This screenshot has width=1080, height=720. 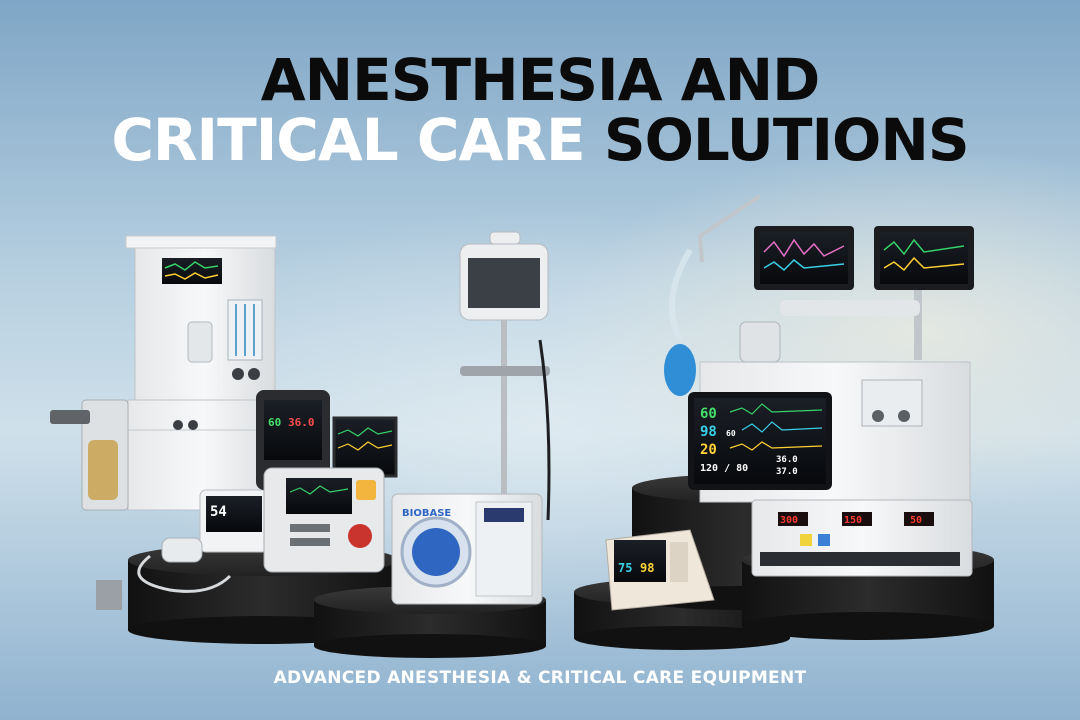 I want to click on handheld-reading: 54, so click(x=218, y=512).